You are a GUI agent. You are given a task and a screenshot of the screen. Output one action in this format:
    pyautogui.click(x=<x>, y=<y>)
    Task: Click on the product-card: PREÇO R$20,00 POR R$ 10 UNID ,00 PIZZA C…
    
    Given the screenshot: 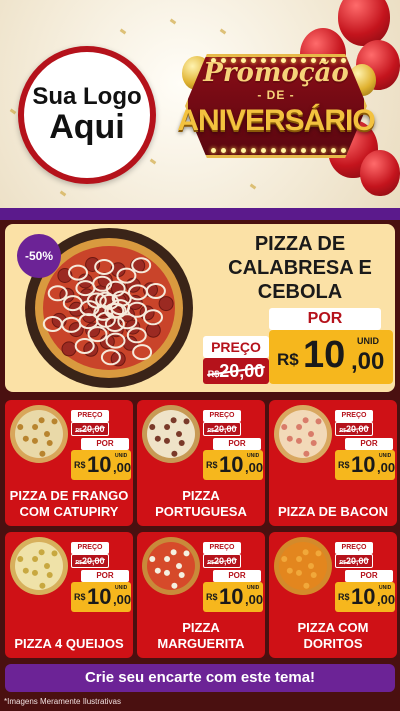 What is the action you would take?
    pyautogui.click(x=333, y=595)
    